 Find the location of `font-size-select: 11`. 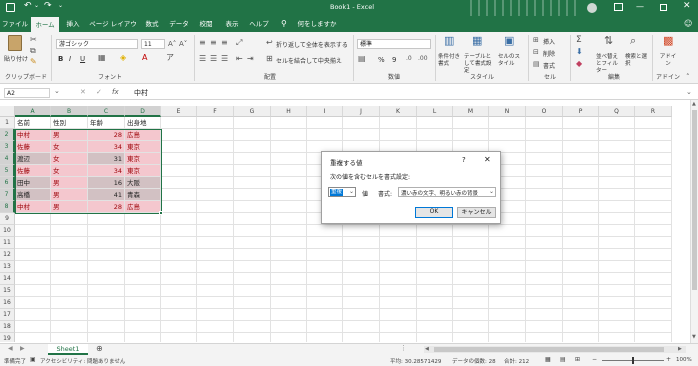

font-size-select: 11 is located at coordinates (153, 44).